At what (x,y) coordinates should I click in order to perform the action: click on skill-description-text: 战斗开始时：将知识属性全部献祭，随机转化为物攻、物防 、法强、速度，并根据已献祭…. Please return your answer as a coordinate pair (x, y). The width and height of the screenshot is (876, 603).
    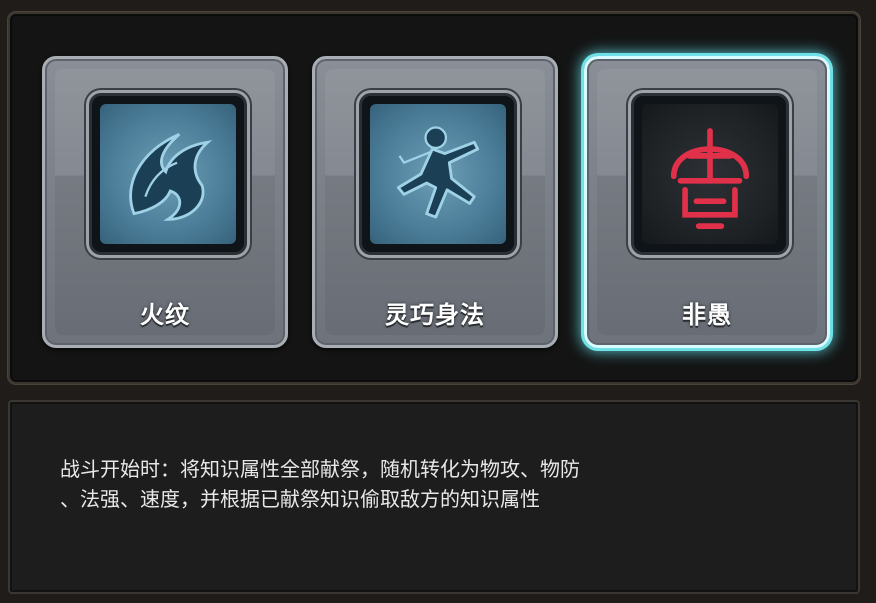
    Looking at the image, I should click on (320, 484).